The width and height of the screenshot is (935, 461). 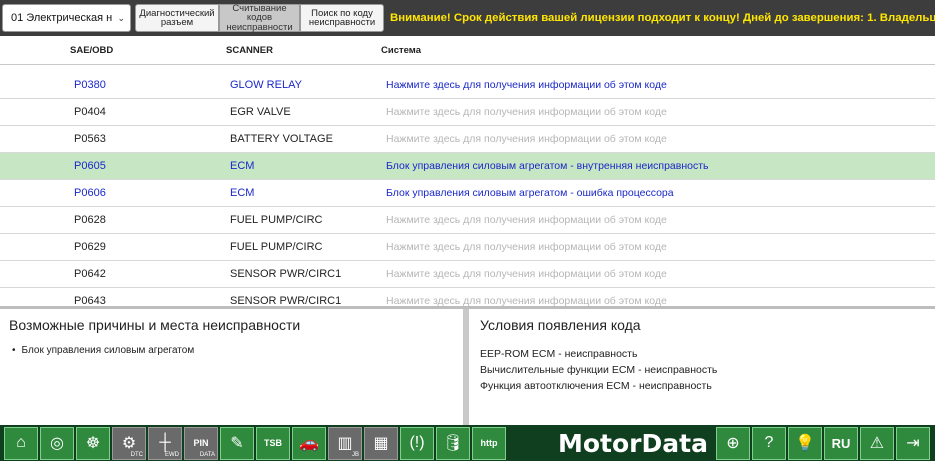 I want to click on jb-button: ▥ JB, so click(x=345, y=443).